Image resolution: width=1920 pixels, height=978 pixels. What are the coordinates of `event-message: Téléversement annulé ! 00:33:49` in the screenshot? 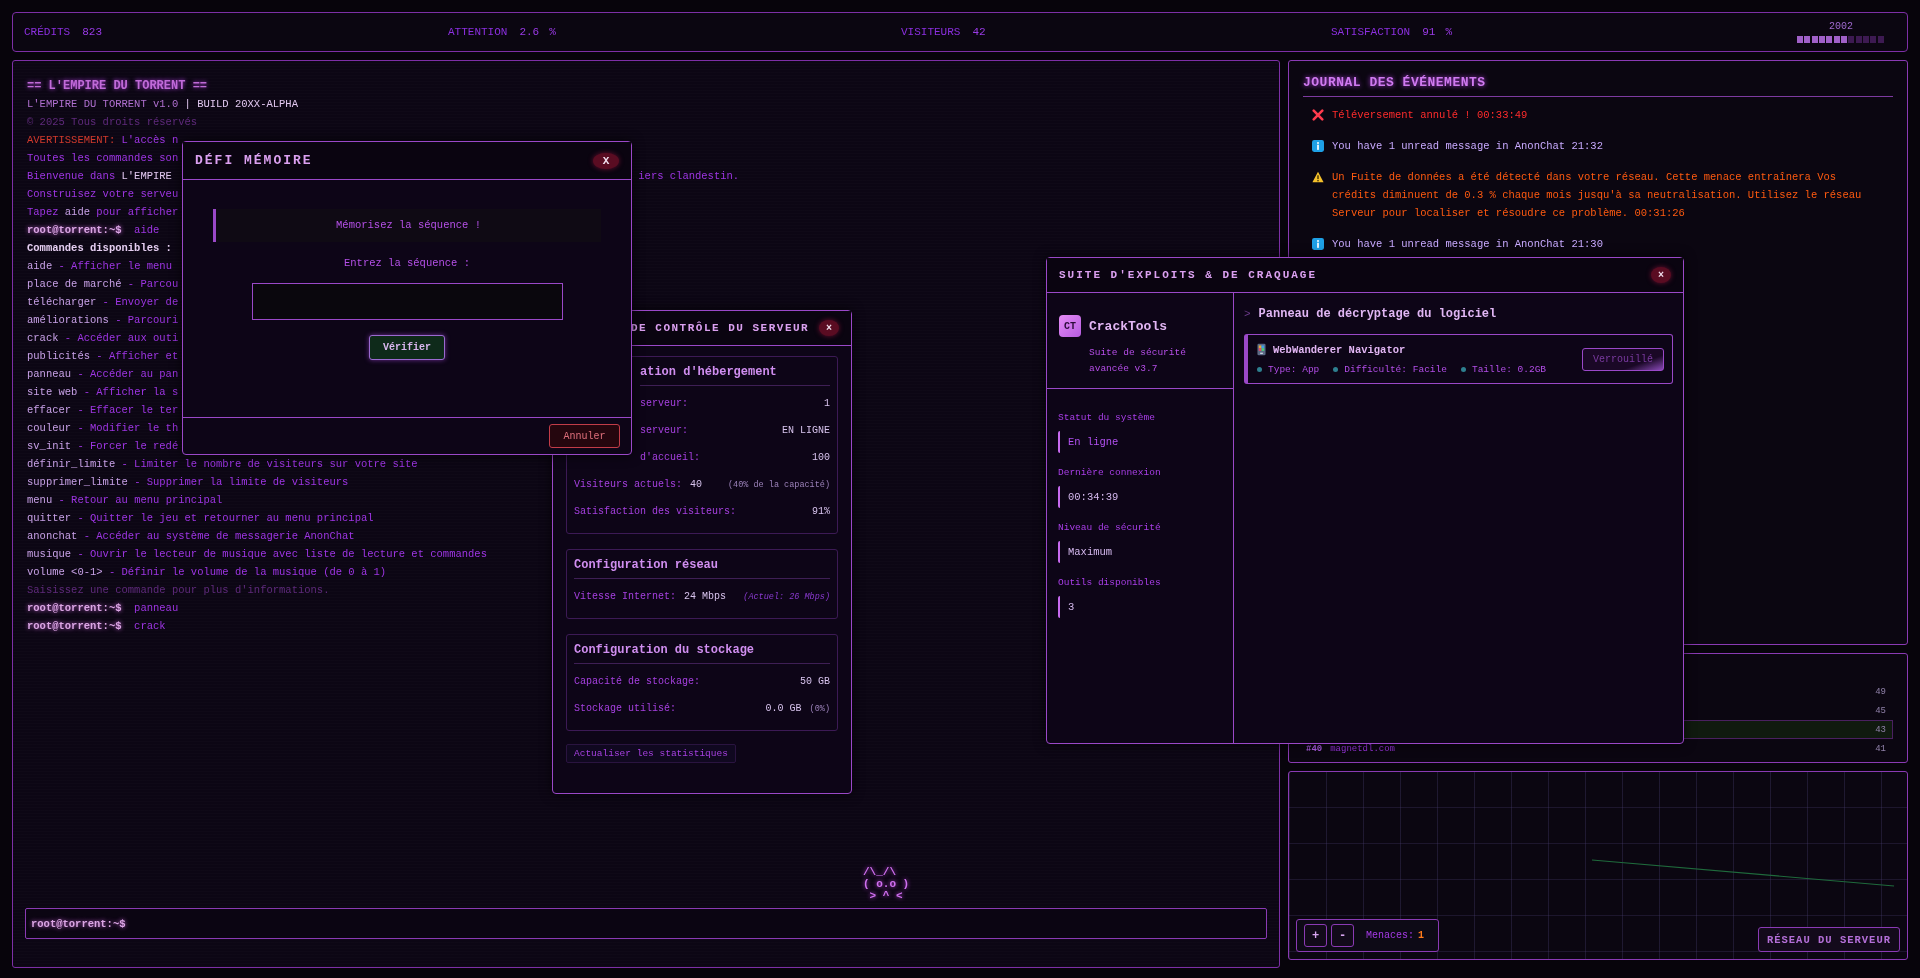 It's located at (1430, 115).